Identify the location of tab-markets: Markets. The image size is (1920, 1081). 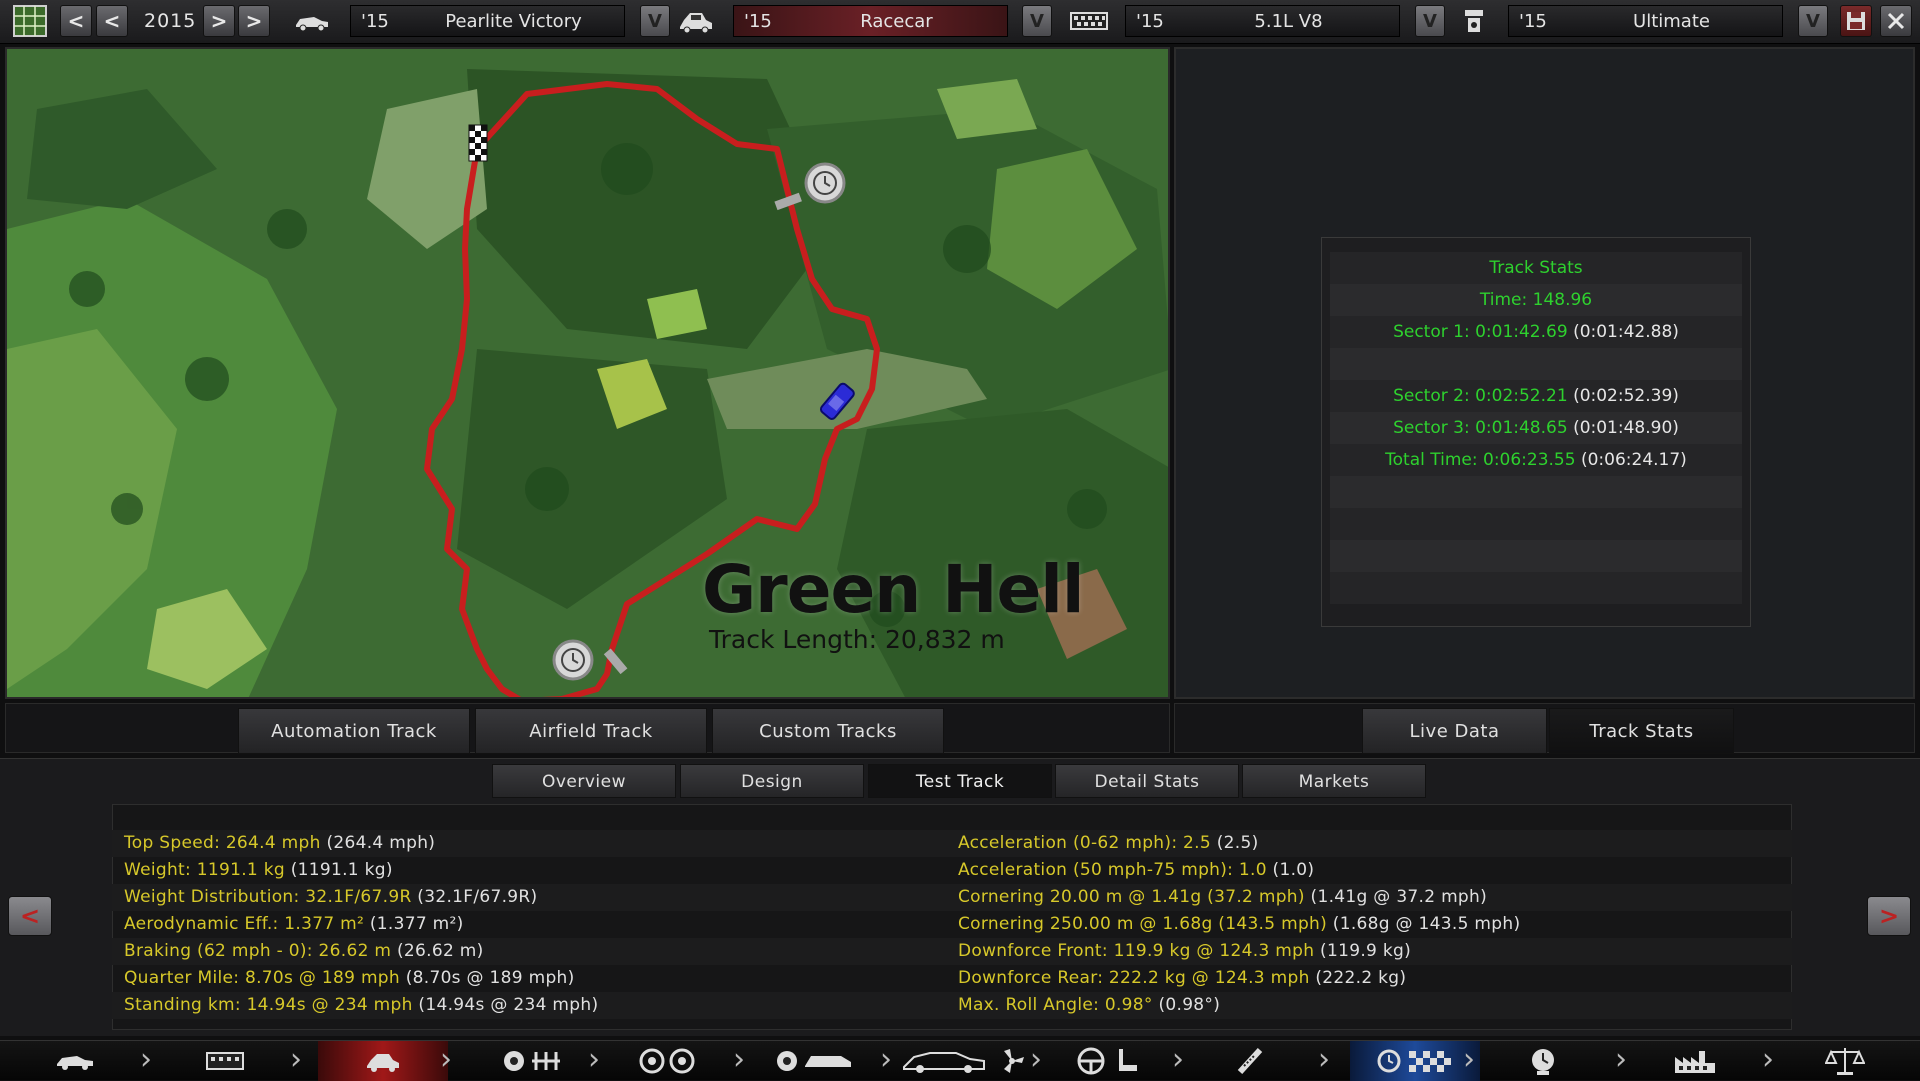
(1334, 781).